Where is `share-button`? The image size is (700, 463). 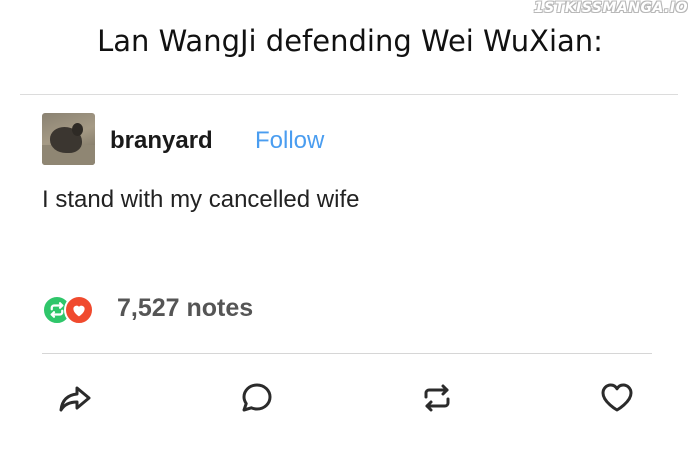
share-button is located at coordinates (75, 398).